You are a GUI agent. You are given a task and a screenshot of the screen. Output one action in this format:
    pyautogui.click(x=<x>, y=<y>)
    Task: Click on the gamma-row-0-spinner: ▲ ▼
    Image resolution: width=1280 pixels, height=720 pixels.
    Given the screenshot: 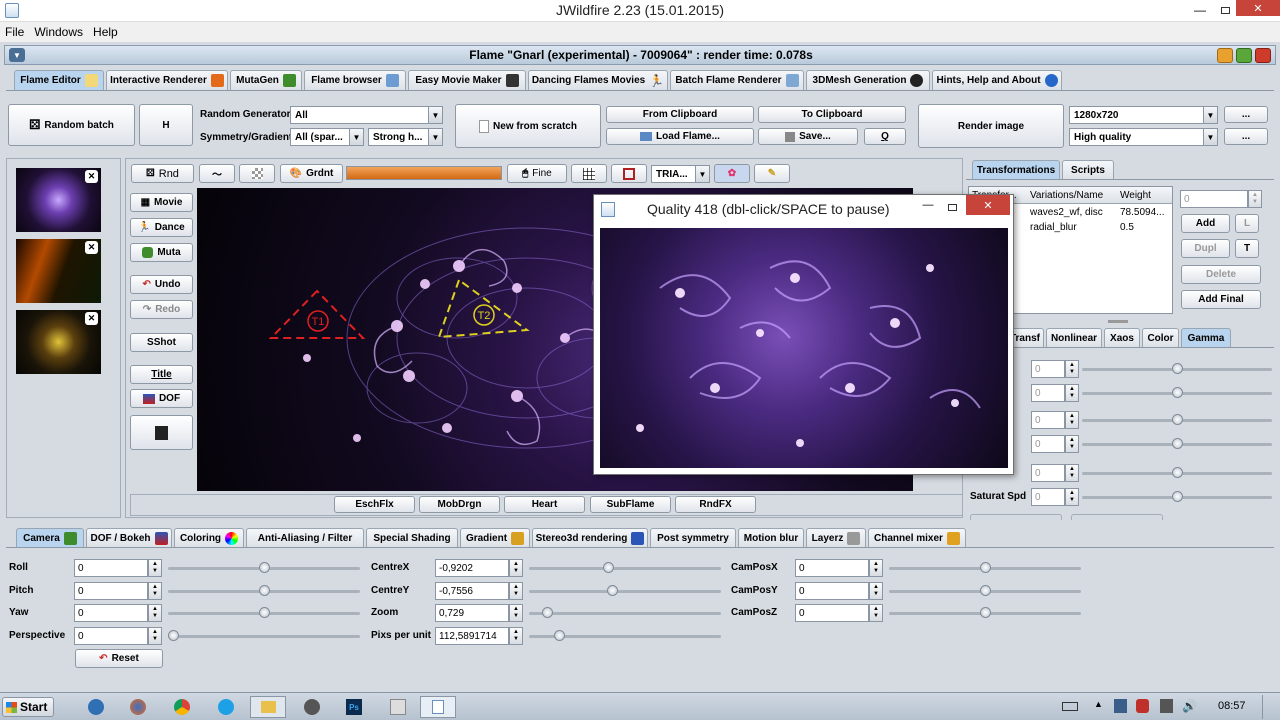 What is the action you would take?
    pyautogui.click(x=1072, y=369)
    